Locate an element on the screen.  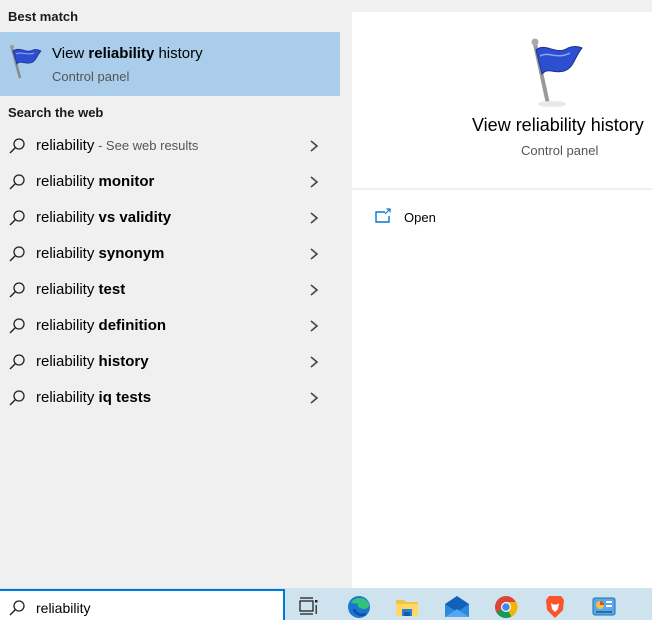
web-result-item: reliability synonym is located at coordinates (170, 254).